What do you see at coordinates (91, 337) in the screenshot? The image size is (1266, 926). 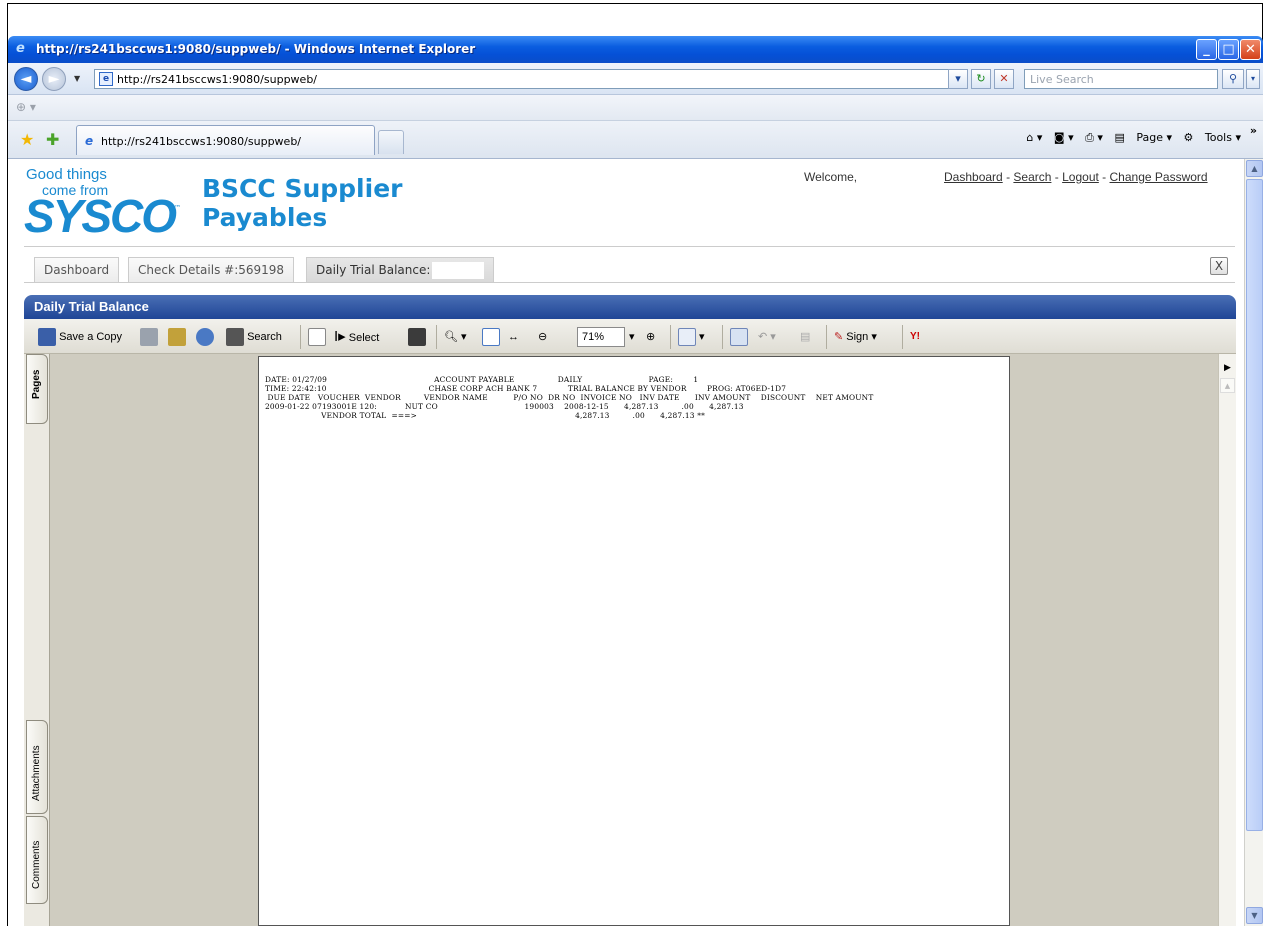 I see `save-copy-label: Save a Copy` at bounding box center [91, 337].